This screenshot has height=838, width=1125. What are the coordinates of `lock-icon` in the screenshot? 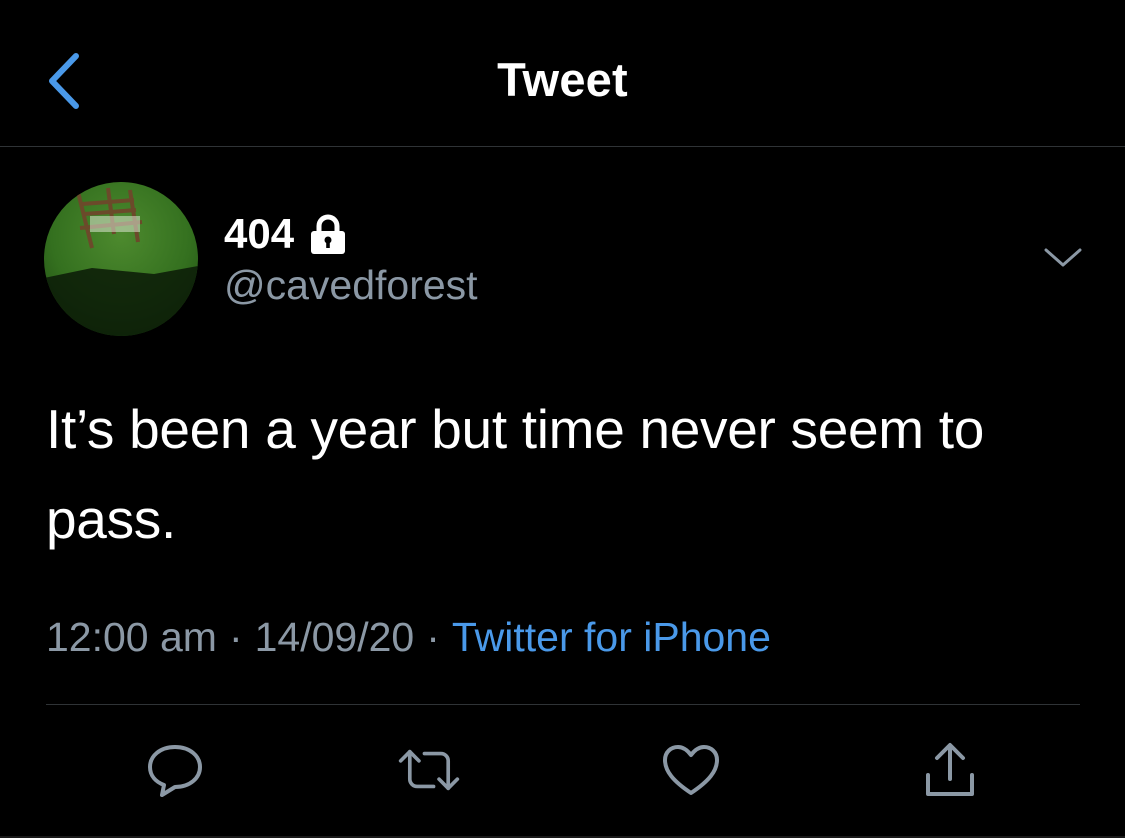 It's located at (328, 234).